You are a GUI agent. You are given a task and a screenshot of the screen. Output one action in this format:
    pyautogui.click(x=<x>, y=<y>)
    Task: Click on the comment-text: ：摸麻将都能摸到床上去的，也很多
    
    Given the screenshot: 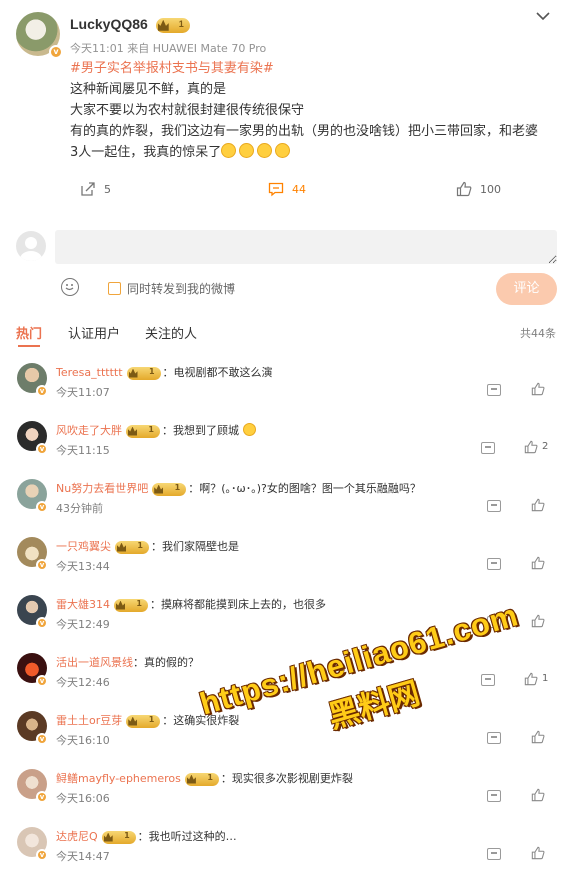 What is the action you would take?
    pyautogui.click(x=238, y=604)
    